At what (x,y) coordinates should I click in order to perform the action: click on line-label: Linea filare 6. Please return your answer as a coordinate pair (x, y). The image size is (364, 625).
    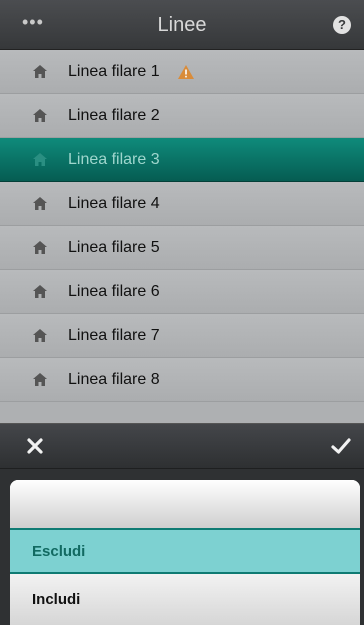
    Looking at the image, I should click on (114, 291).